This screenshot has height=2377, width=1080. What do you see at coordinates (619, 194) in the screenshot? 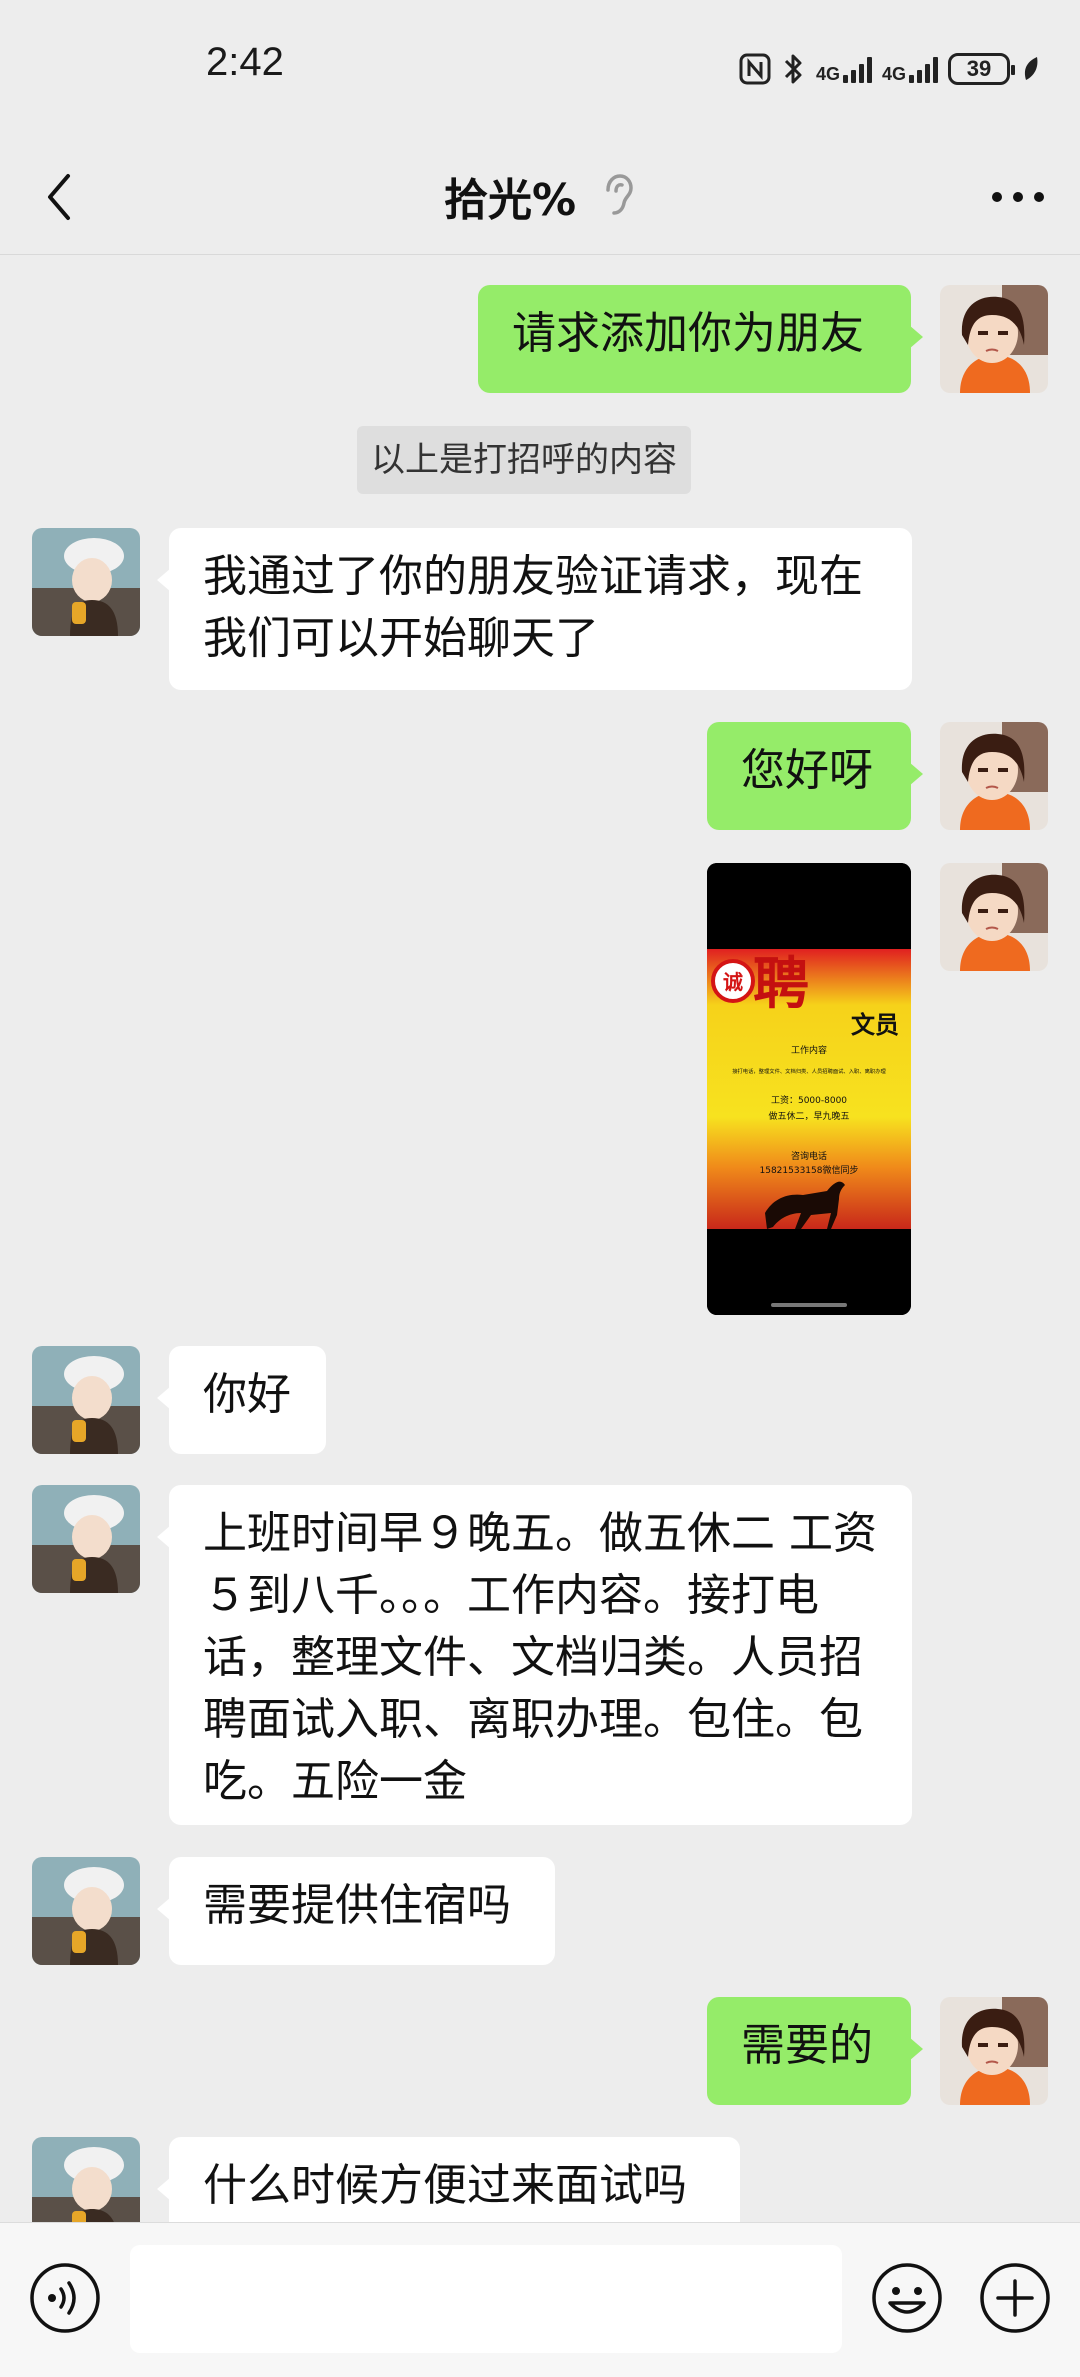
I see `ear-icon` at bounding box center [619, 194].